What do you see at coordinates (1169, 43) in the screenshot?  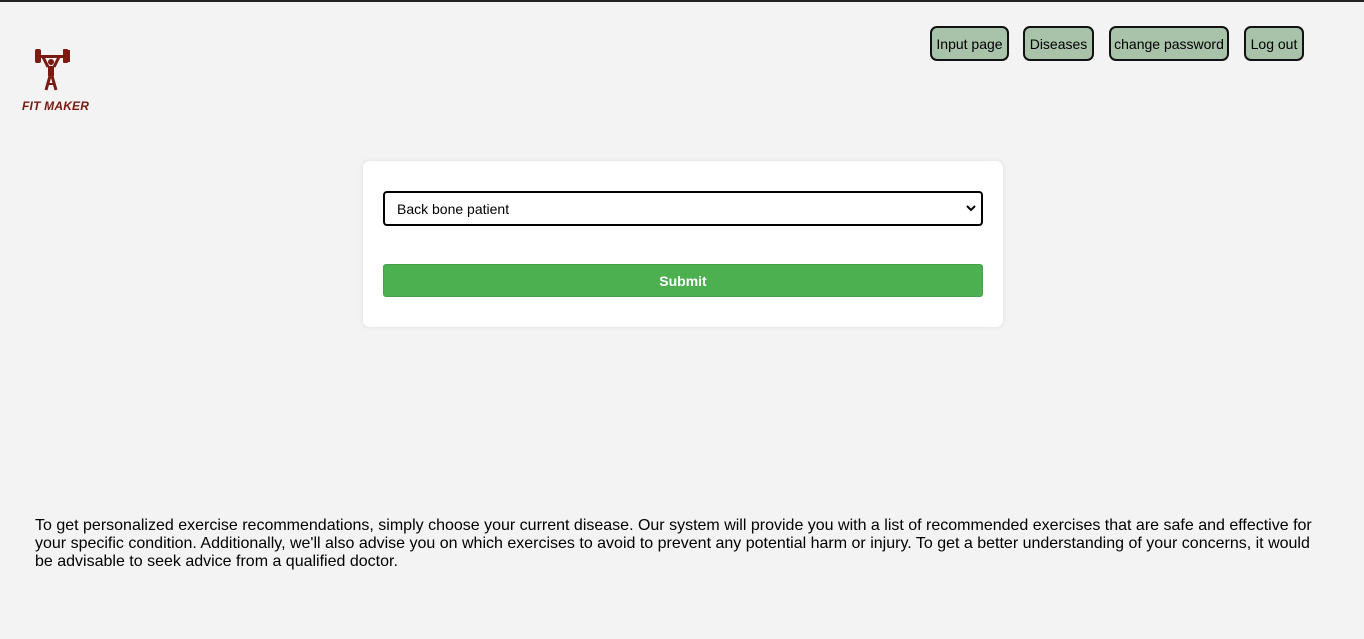 I see `change-password-button: change password` at bounding box center [1169, 43].